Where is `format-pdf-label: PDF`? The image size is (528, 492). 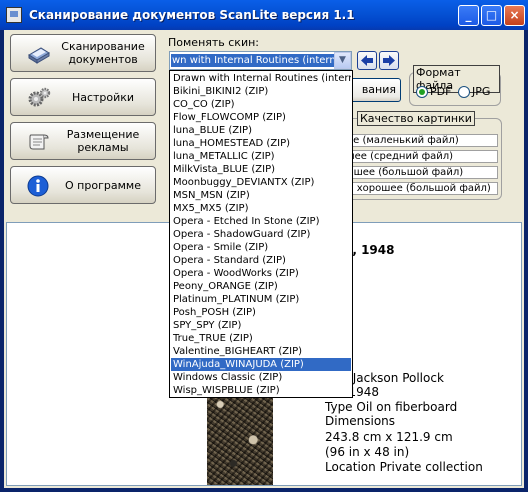
format-pdf-label: PDF is located at coordinates (441, 91).